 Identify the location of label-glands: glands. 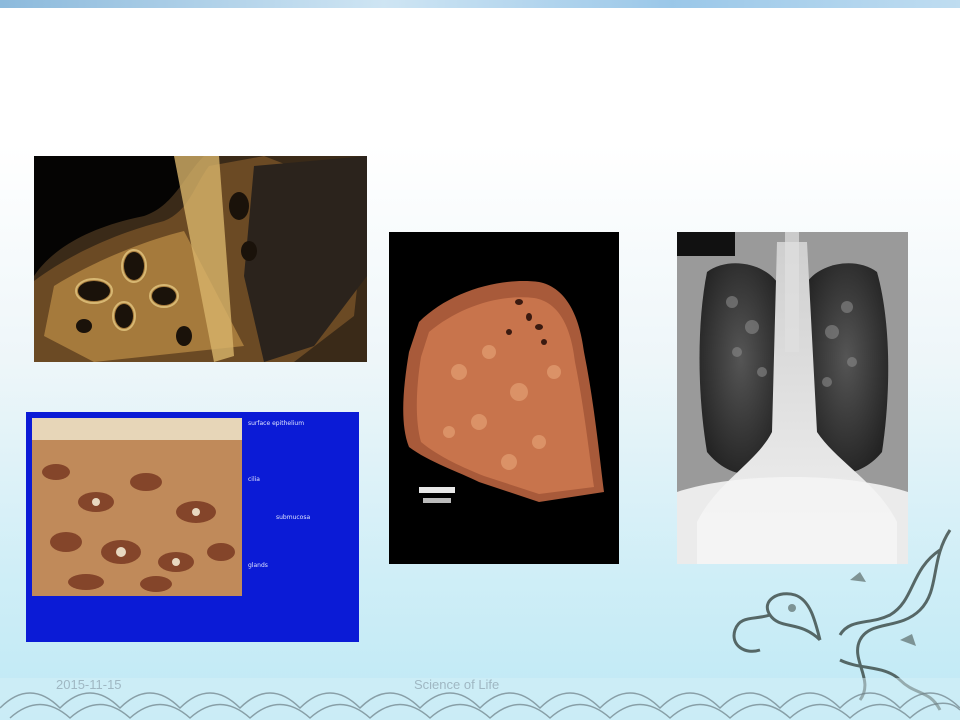
(258, 565).